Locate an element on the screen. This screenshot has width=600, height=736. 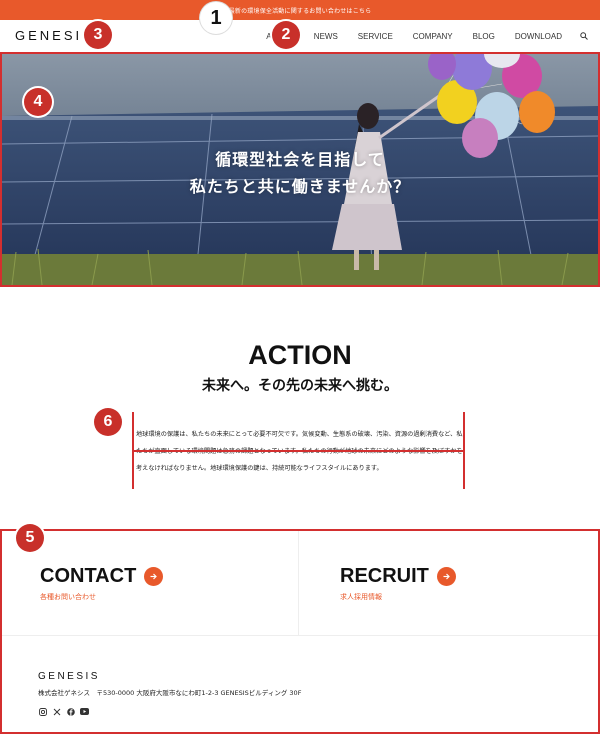
highlight-rule is located at coordinates (298, 451).